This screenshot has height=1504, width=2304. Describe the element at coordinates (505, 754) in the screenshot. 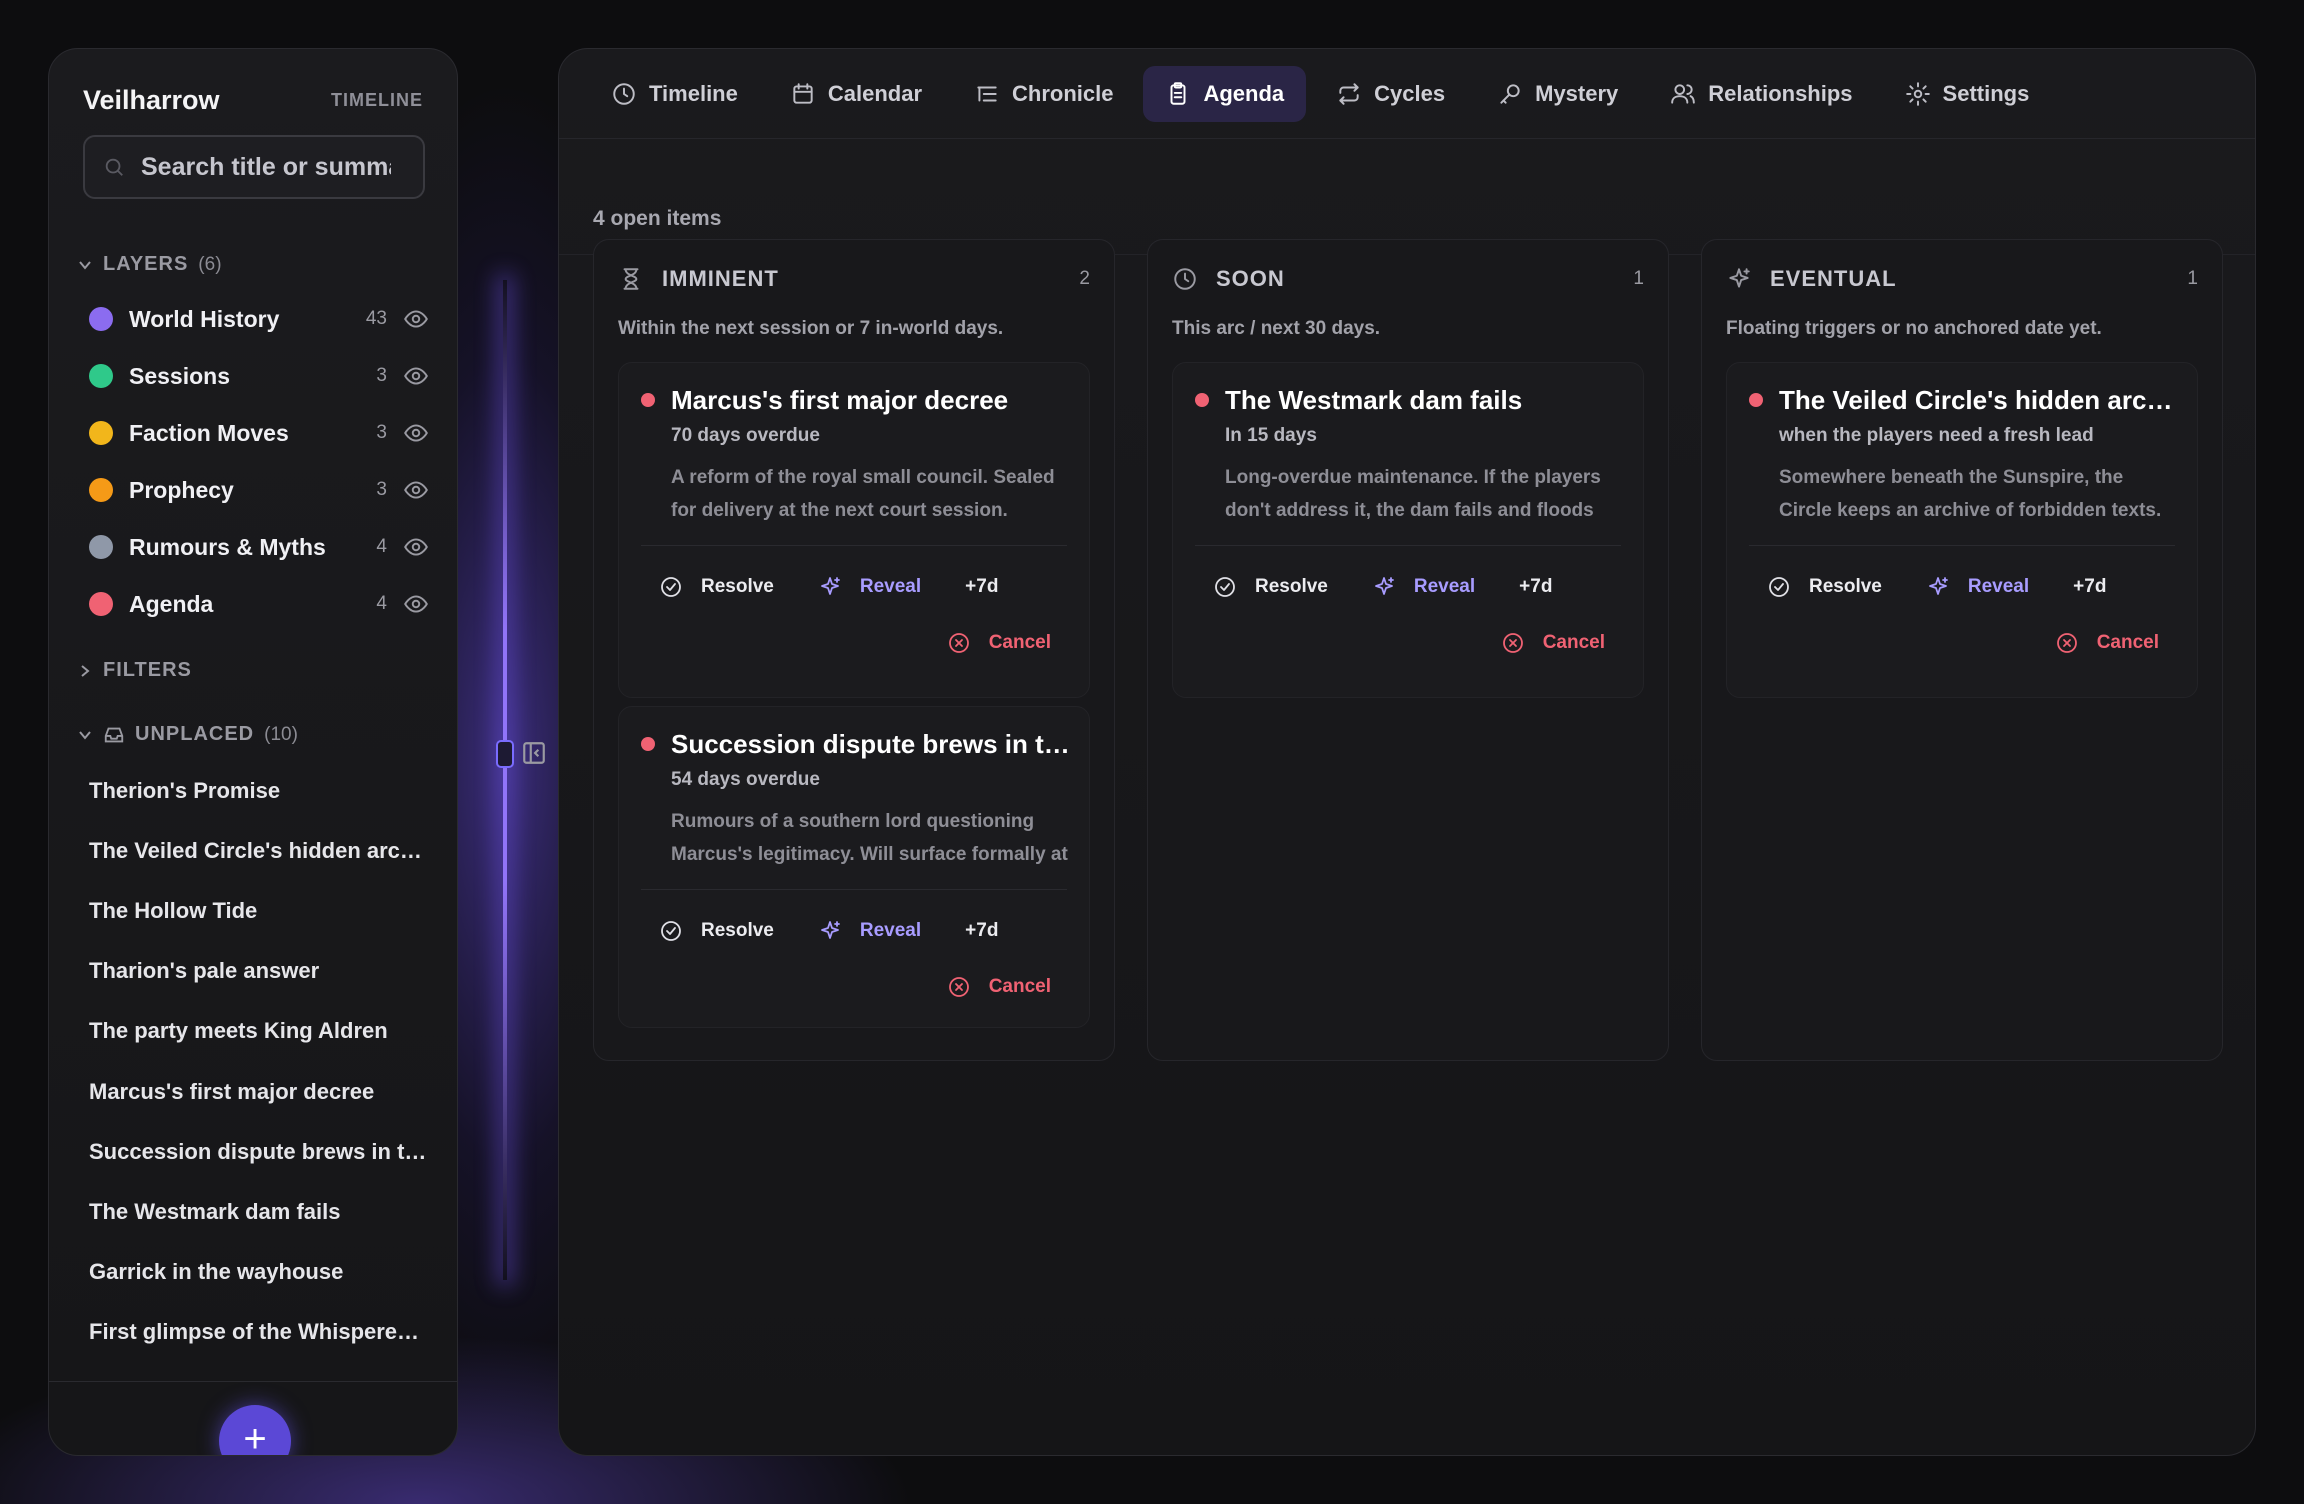

I see `resize-handle` at that location.